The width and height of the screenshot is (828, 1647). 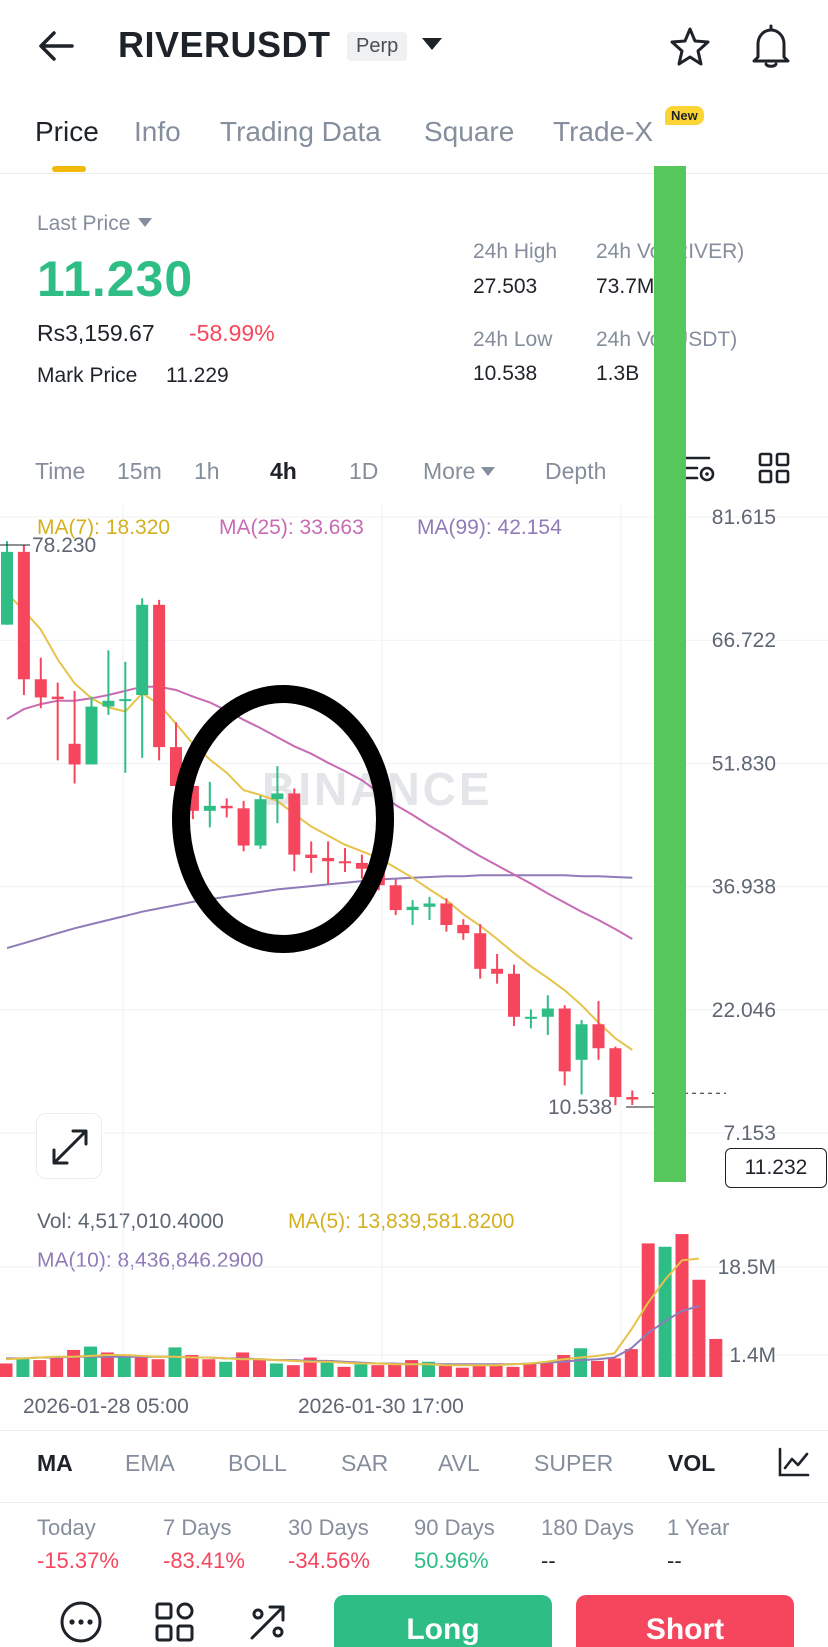 What do you see at coordinates (139, 471) in the screenshot?
I see `timeframe-15m: 15m` at bounding box center [139, 471].